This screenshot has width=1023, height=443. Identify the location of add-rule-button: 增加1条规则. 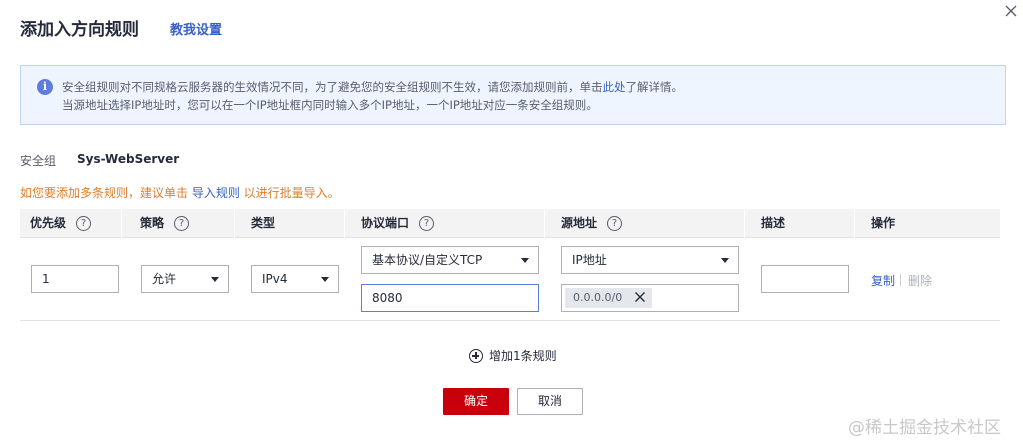
(513, 356).